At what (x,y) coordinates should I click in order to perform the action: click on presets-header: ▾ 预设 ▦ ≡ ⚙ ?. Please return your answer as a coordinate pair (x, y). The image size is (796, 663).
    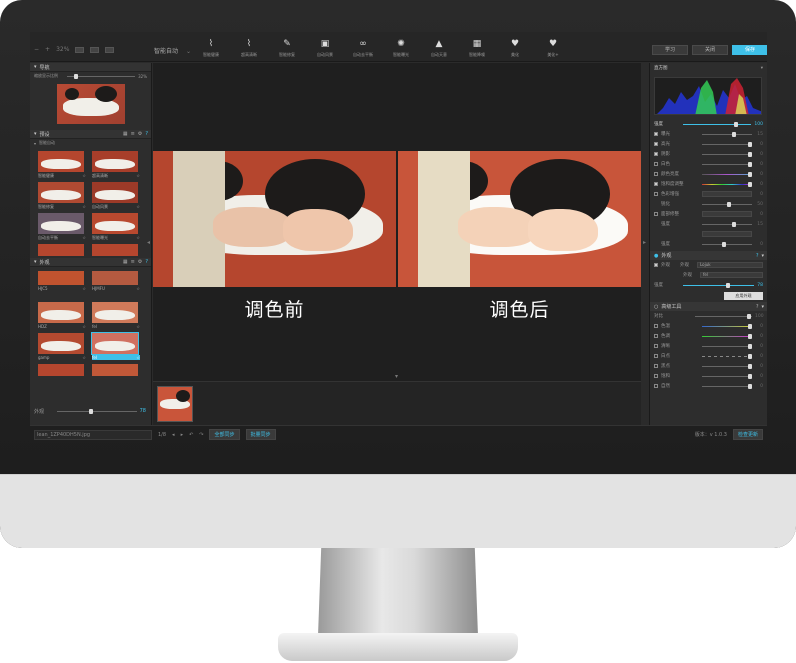
    Looking at the image, I should click on (90, 134).